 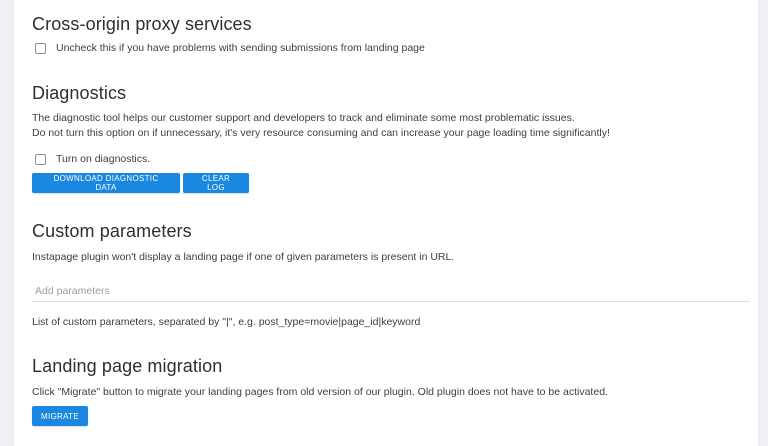 I want to click on migrate-button: Migrate, so click(x=60, y=416).